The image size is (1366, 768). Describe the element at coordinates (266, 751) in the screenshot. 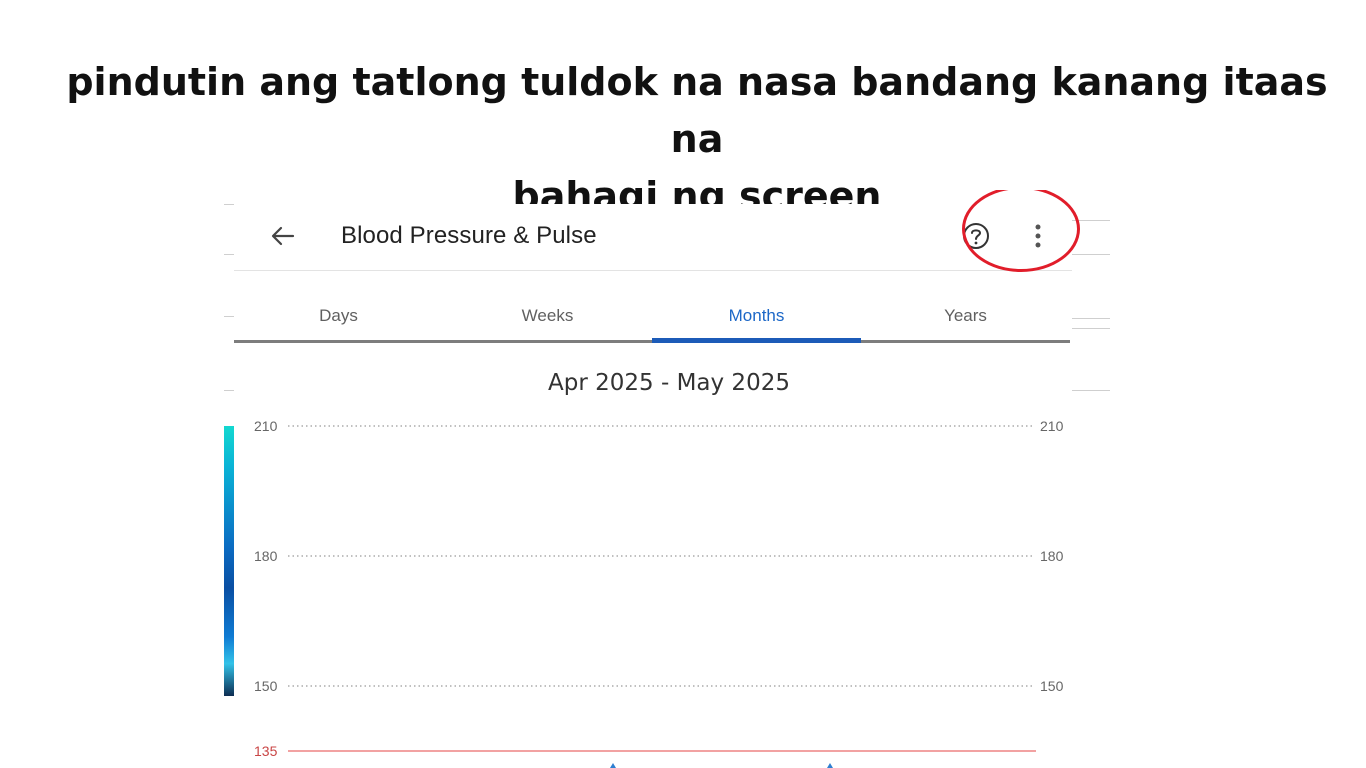

I see `threshold-label-135: 135` at that location.